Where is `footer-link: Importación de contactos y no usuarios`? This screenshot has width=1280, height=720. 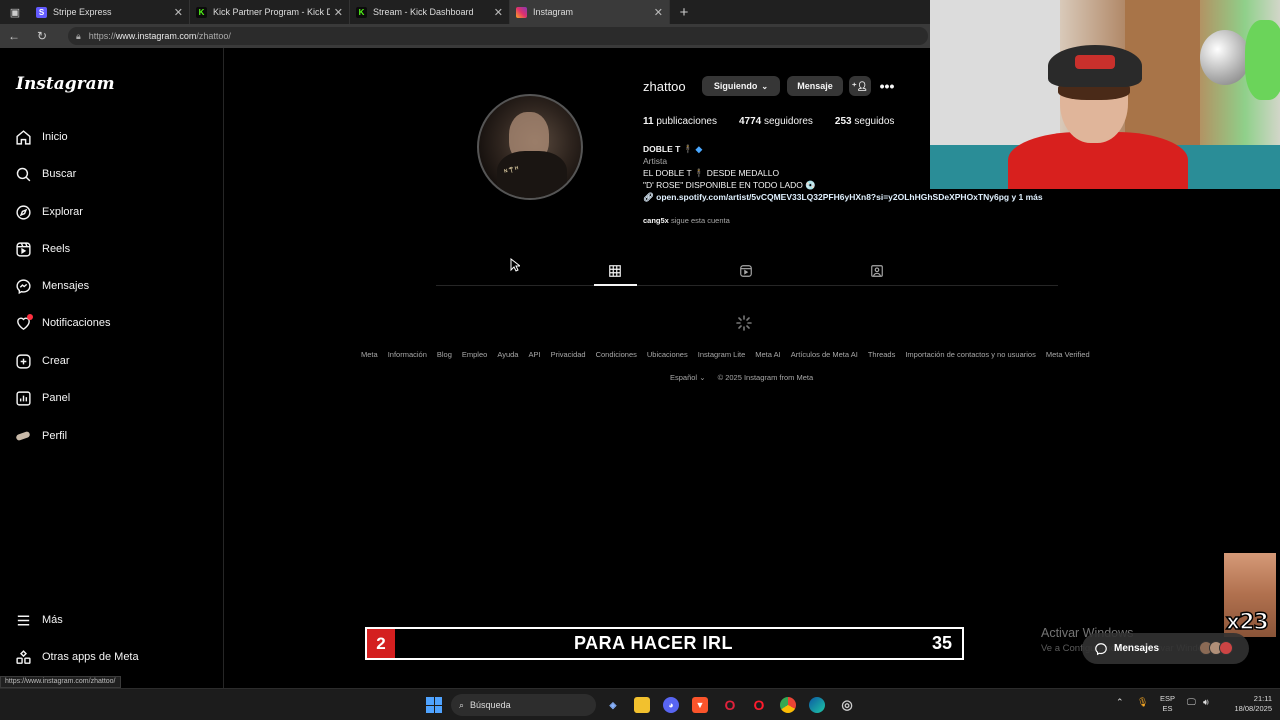 footer-link: Importación de contactos y no usuarios is located at coordinates (970, 354).